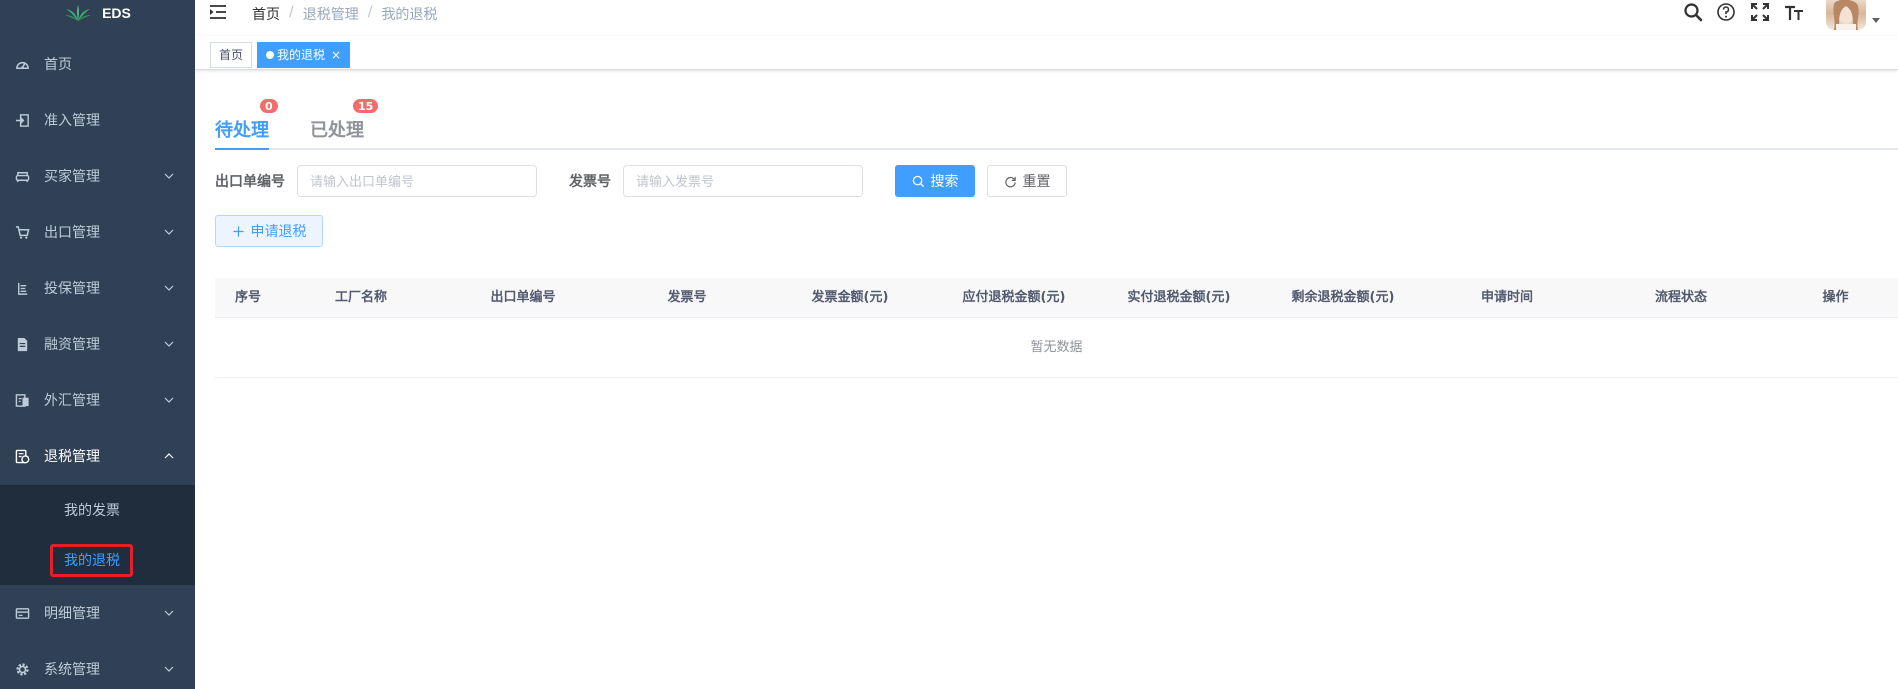  What do you see at coordinates (1343, 297) in the screenshot?
I see `column-header: 剩余退税金额(元)` at bounding box center [1343, 297].